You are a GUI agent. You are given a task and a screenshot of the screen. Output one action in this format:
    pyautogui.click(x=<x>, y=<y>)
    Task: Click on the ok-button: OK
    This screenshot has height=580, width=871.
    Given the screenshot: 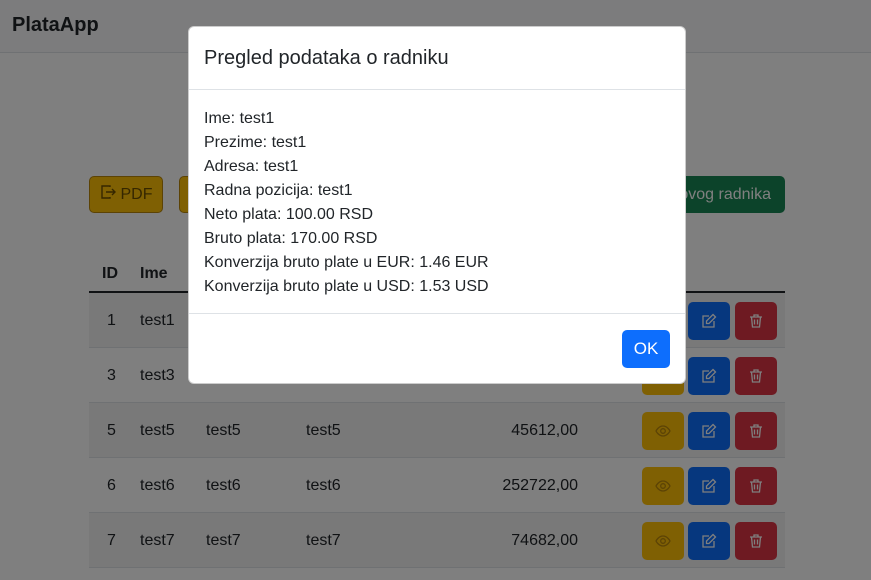 What is the action you would take?
    pyautogui.click(x=646, y=349)
    